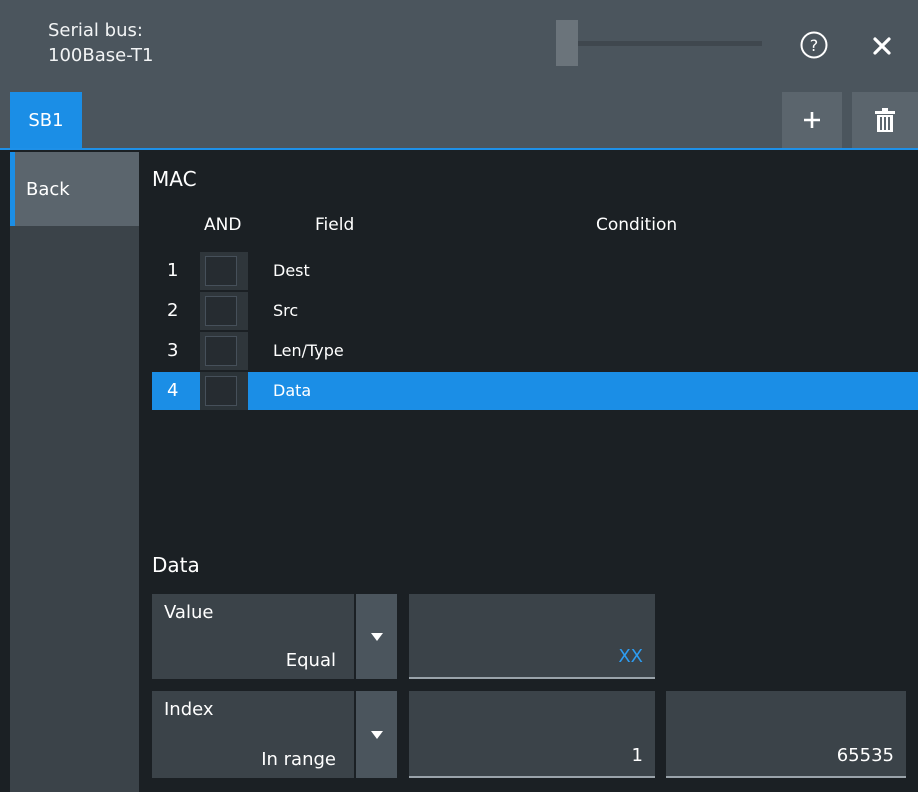 The width and height of the screenshot is (918, 792). I want to click on value-input-text: XX, so click(630, 656).